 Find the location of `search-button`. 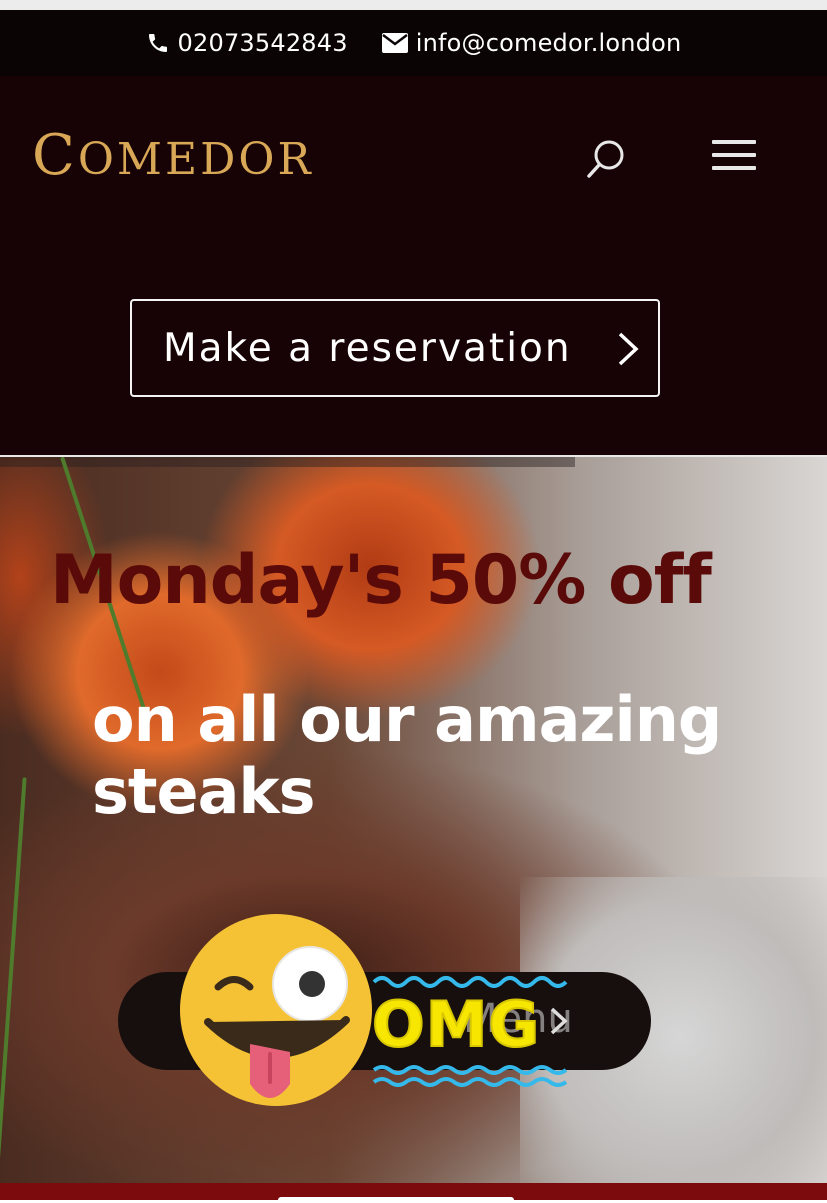

search-button is located at coordinates (607, 159).